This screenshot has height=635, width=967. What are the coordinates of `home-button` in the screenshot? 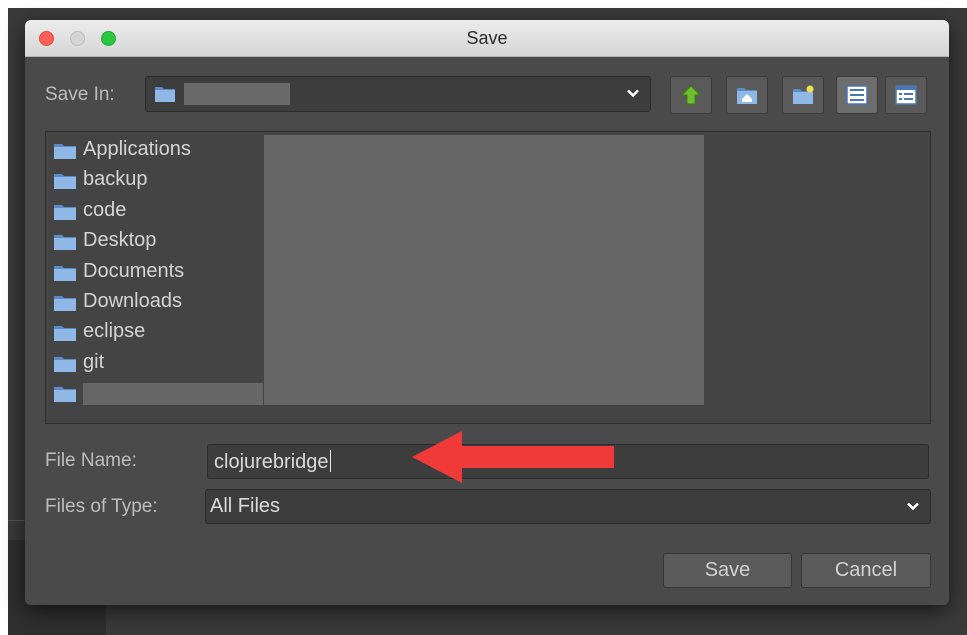 It's located at (747, 95).